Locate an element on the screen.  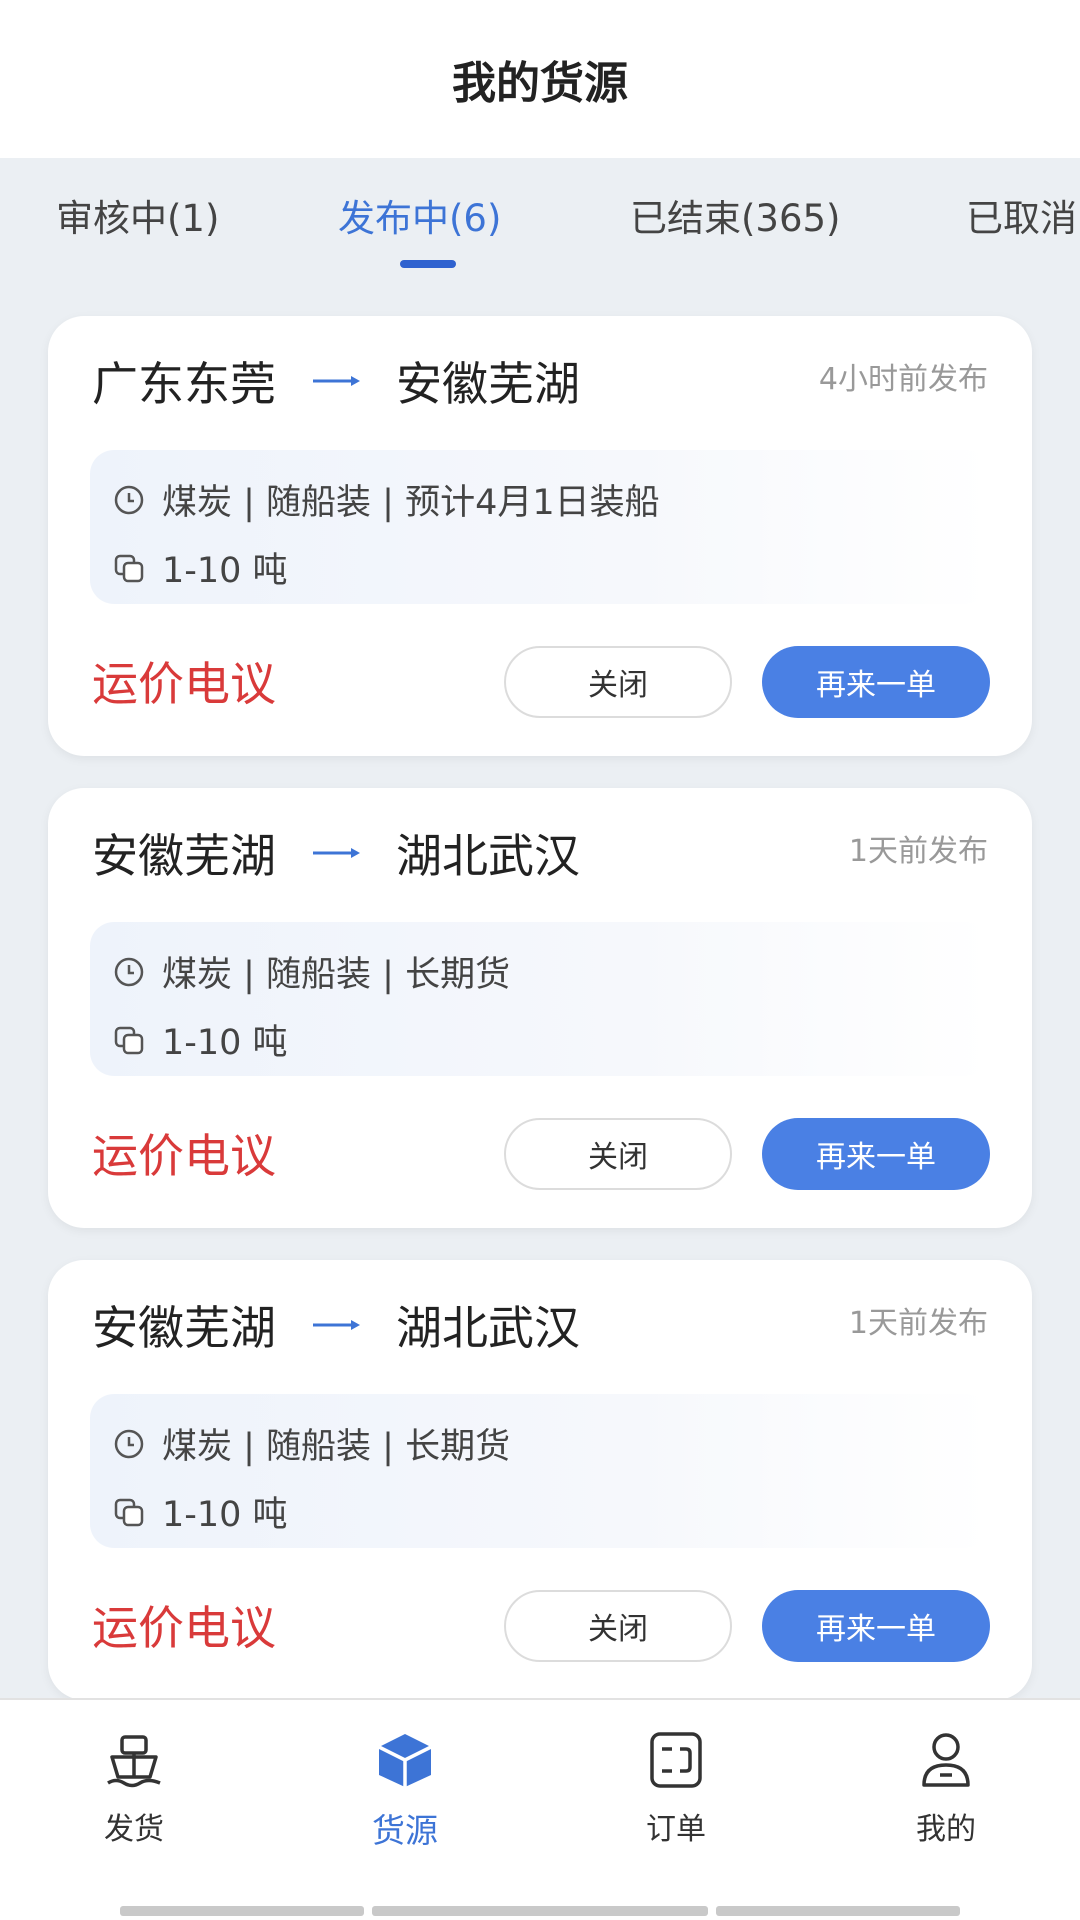
tab-cancelled: 已取消 is located at coordinates (1021, 215).